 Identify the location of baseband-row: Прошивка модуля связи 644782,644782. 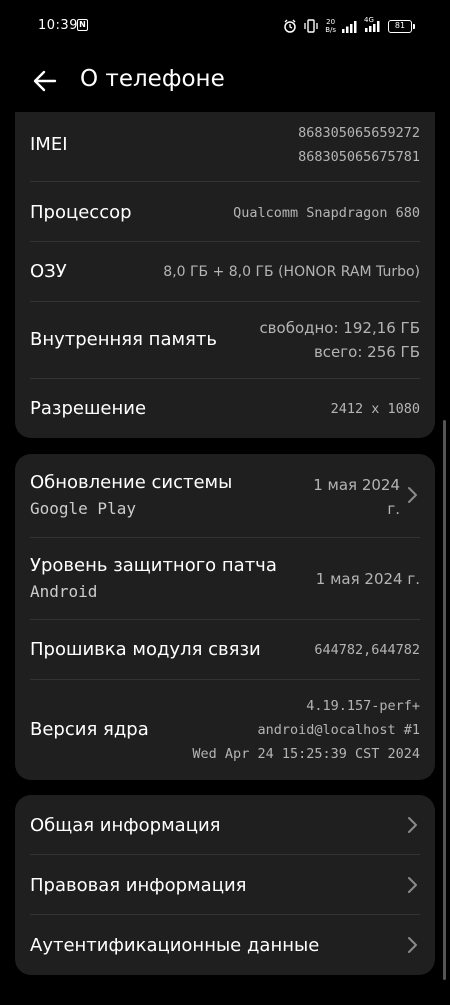
(225, 650).